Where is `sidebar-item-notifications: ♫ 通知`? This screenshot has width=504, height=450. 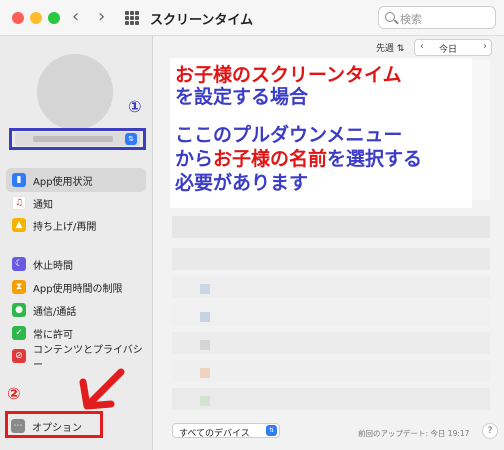
sidebar-item-notifications: ♫ 通知 is located at coordinates (76, 203).